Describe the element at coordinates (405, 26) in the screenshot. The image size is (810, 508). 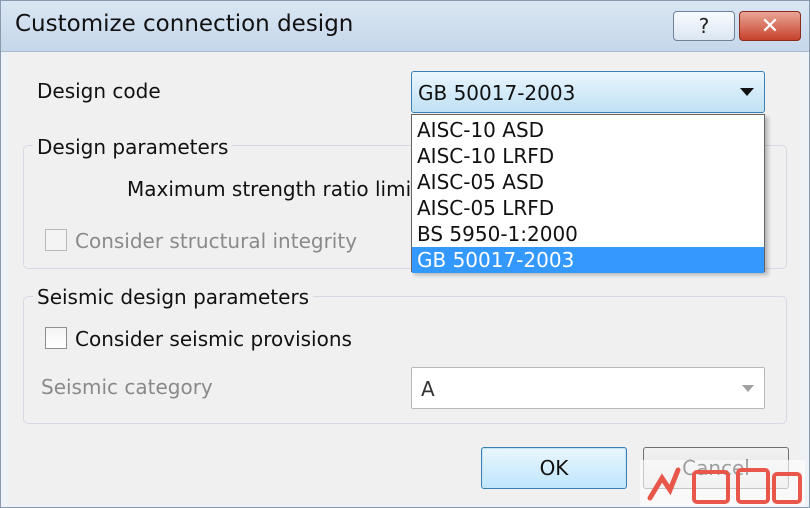
I see `title-bar: Customize connection design ? ✕` at that location.